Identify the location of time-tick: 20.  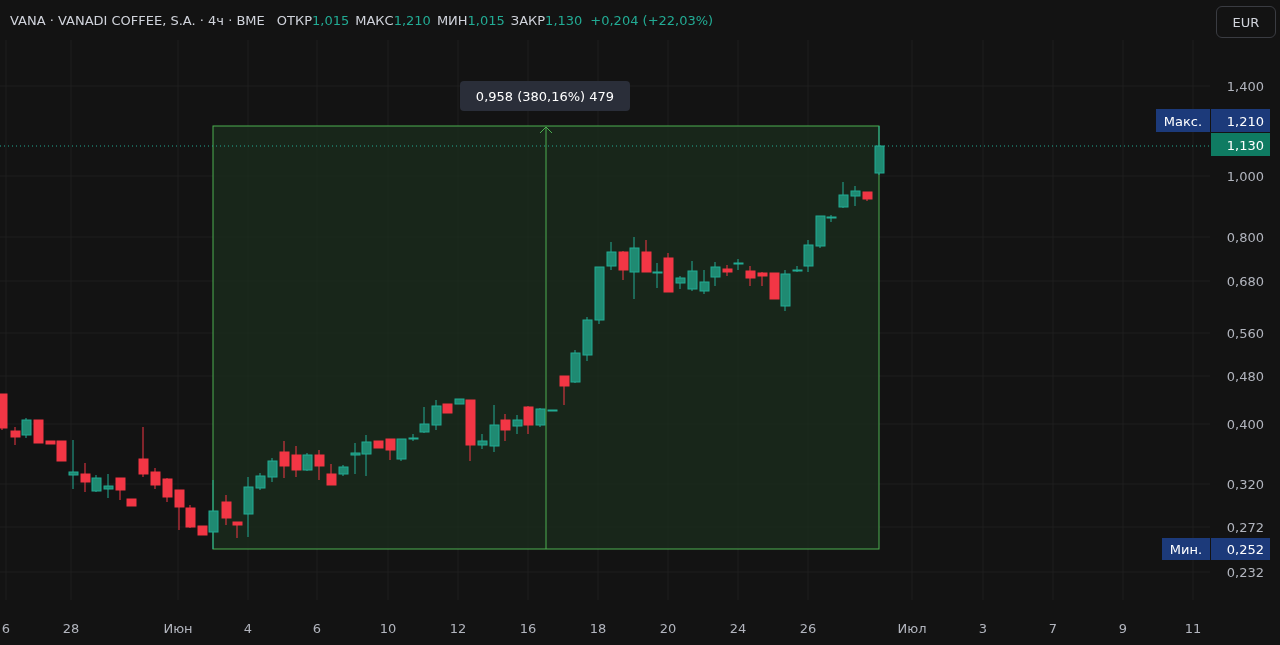
(668, 628).